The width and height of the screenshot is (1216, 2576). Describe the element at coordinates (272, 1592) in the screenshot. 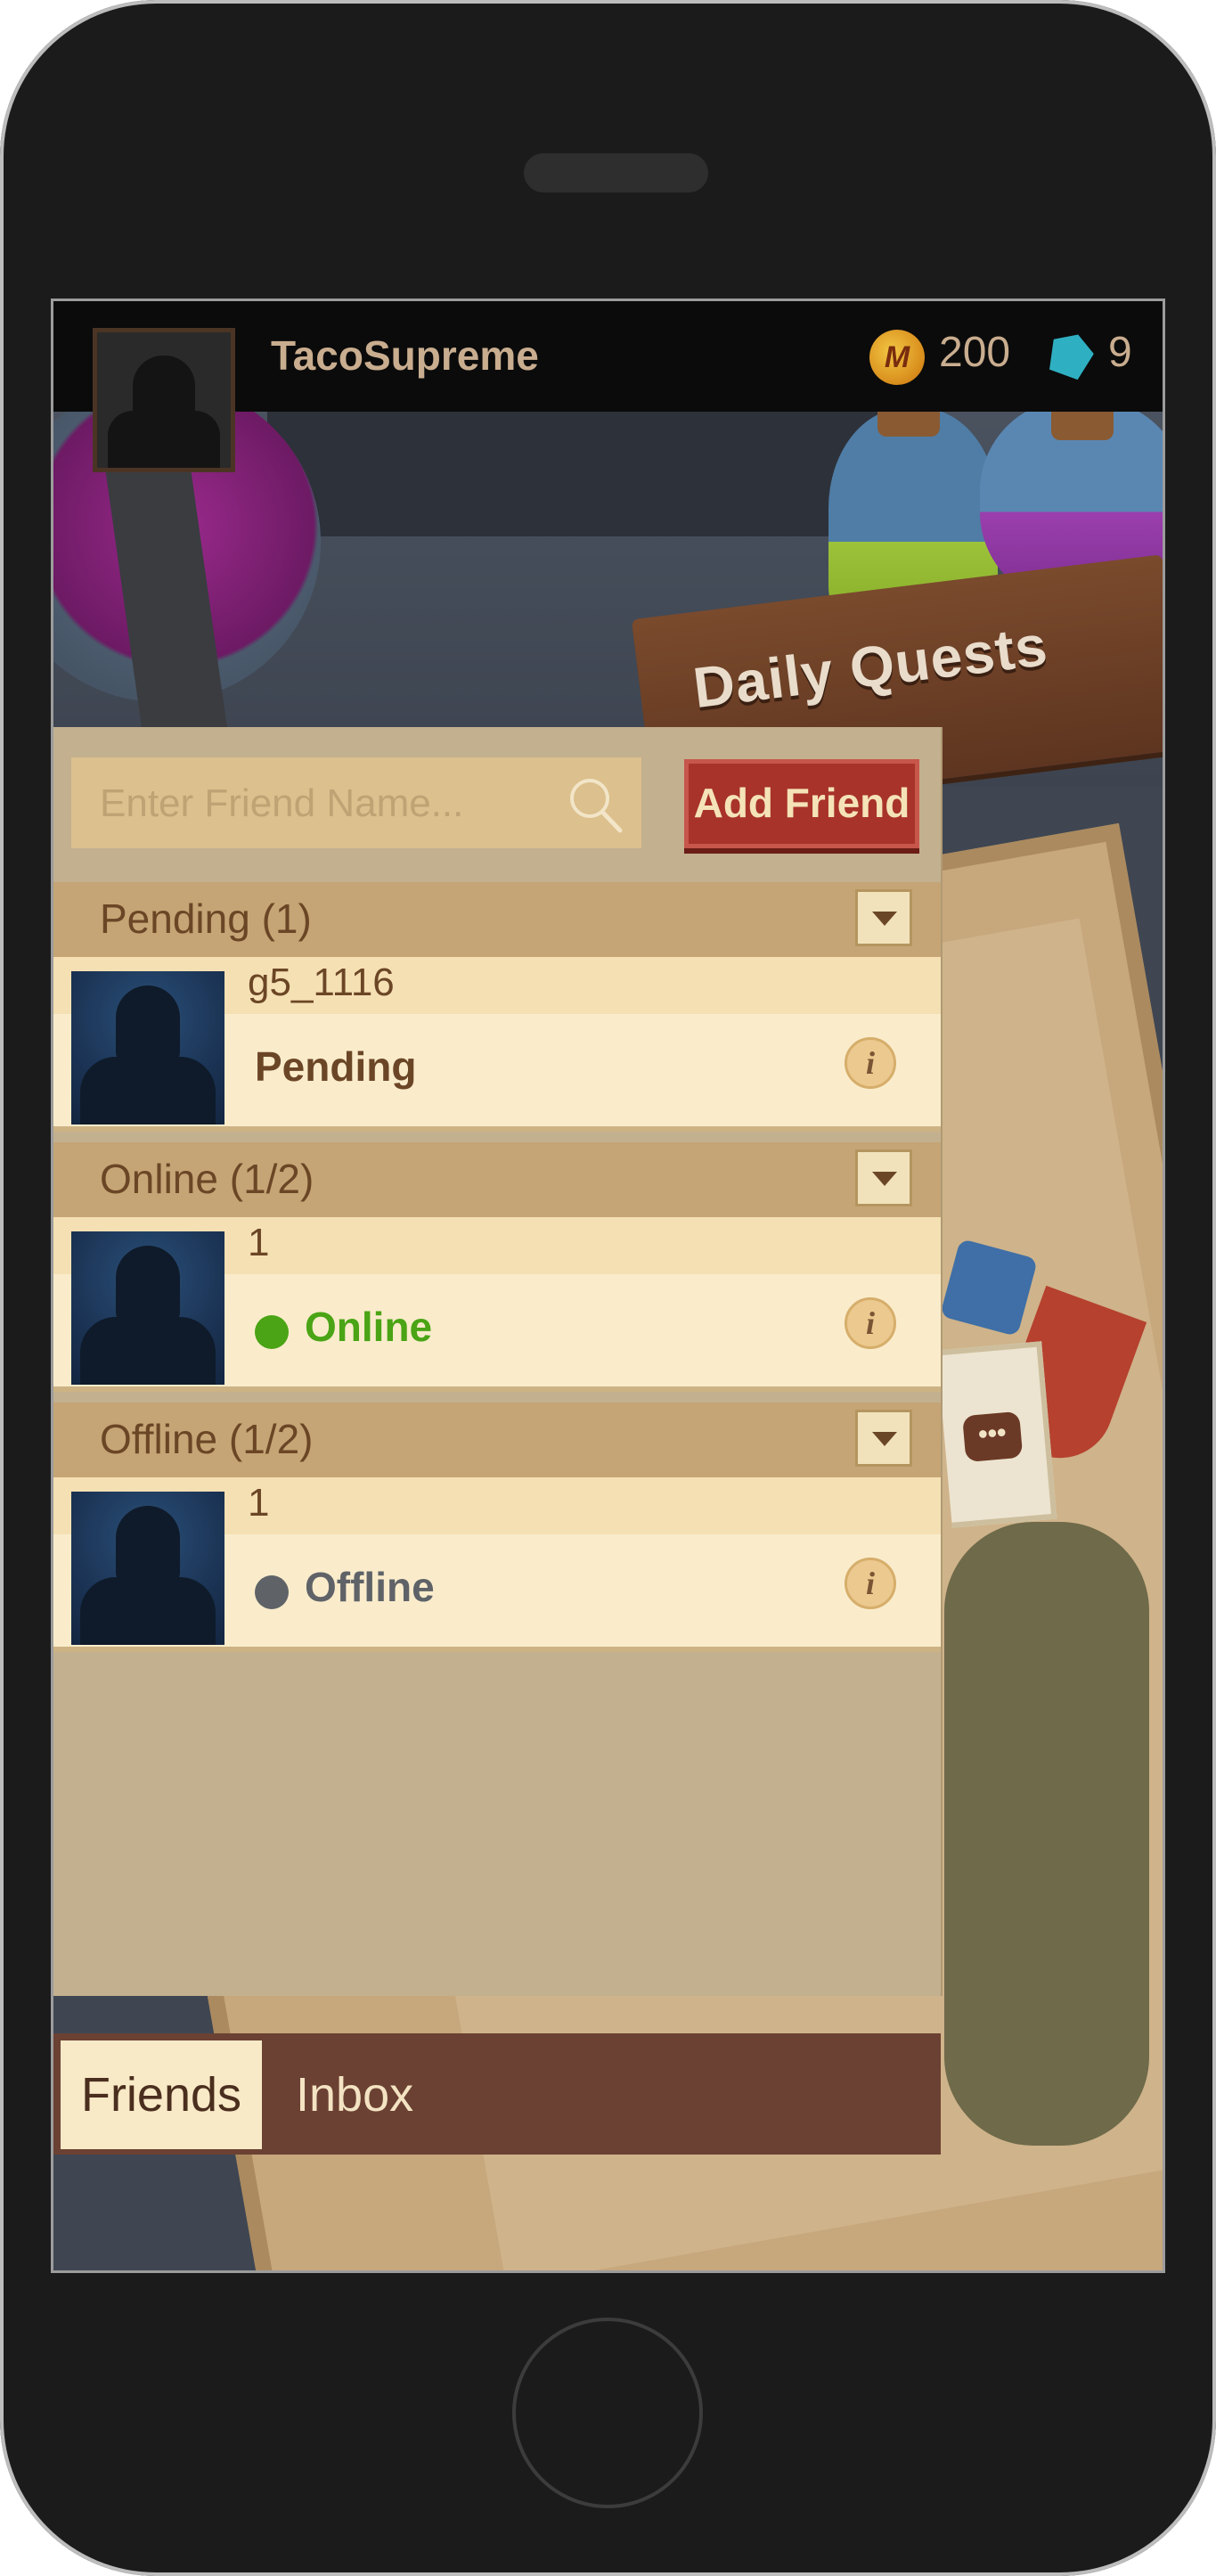

I see `offline-status-dot` at that location.